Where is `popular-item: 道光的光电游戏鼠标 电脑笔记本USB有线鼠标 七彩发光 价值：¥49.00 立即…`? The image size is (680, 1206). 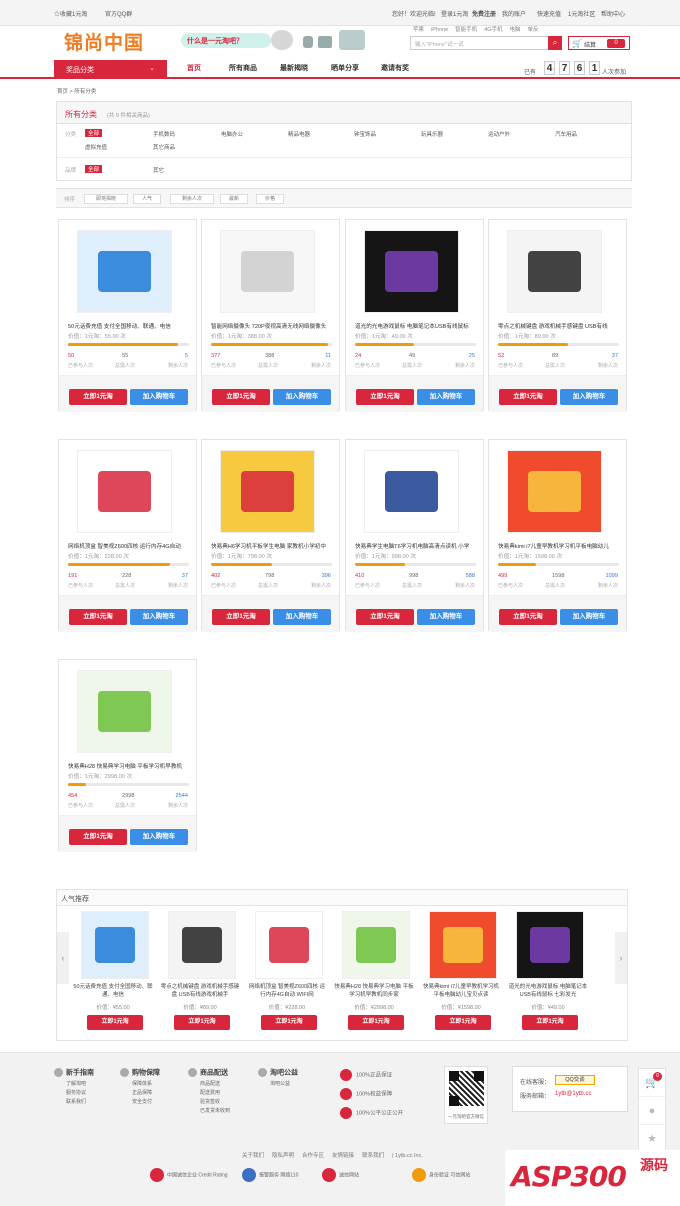
popular-item: 道光的光电游戏鼠标 电脑笔记本USB有线鼠标 七彩发光 价值：¥49.00 立即… is located at coordinates (548, 973).